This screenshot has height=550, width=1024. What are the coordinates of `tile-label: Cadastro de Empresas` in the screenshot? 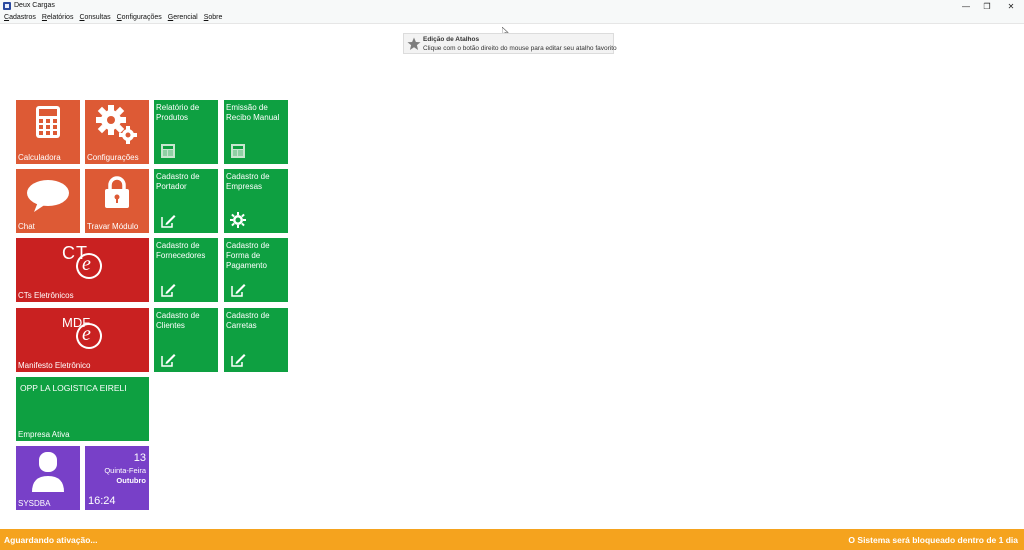 It's located at (248, 181).